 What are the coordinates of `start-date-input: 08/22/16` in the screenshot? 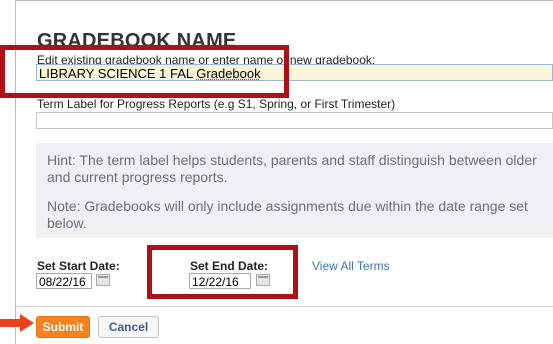 It's located at (64, 281).